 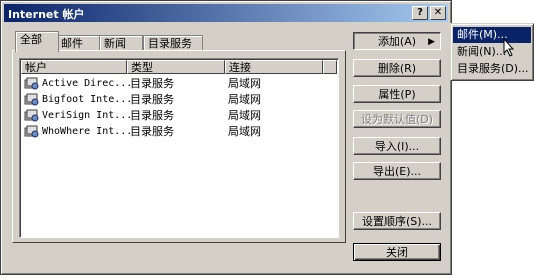 I want to click on set-default-button: 设为默认值(D), so click(x=397, y=119).